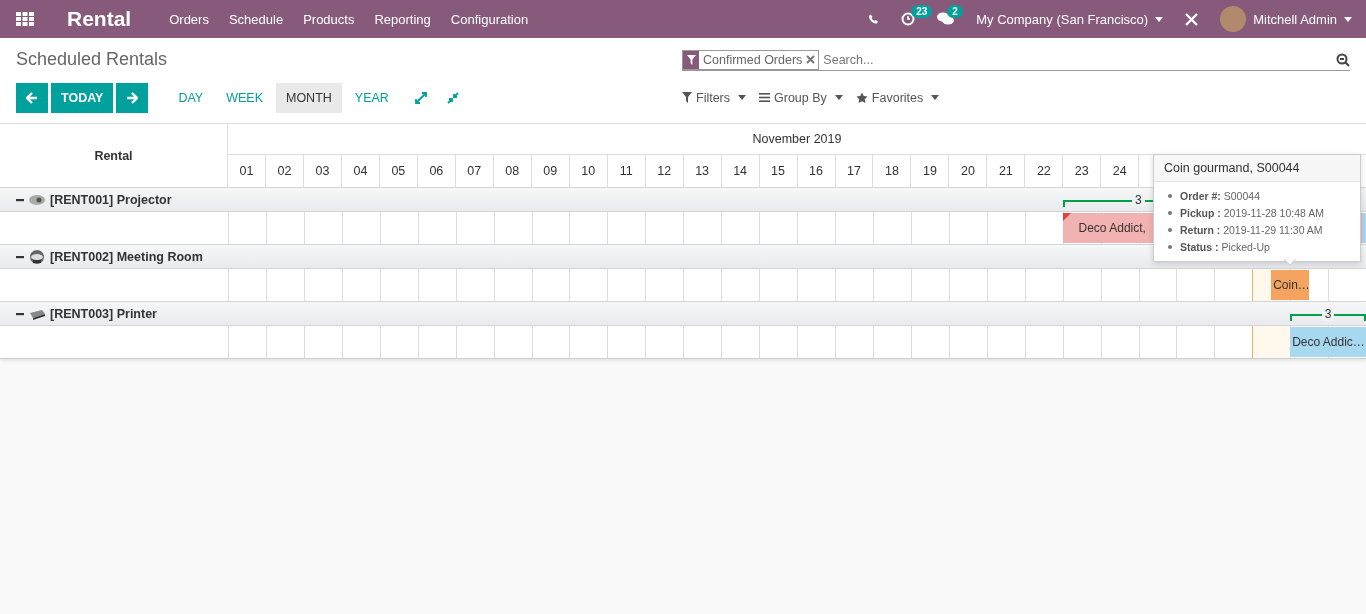 This screenshot has height=614, width=1366. What do you see at coordinates (714, 97) in the screenshot?
I see `search-menu-button: Filters` at bounding box center [714, 97].